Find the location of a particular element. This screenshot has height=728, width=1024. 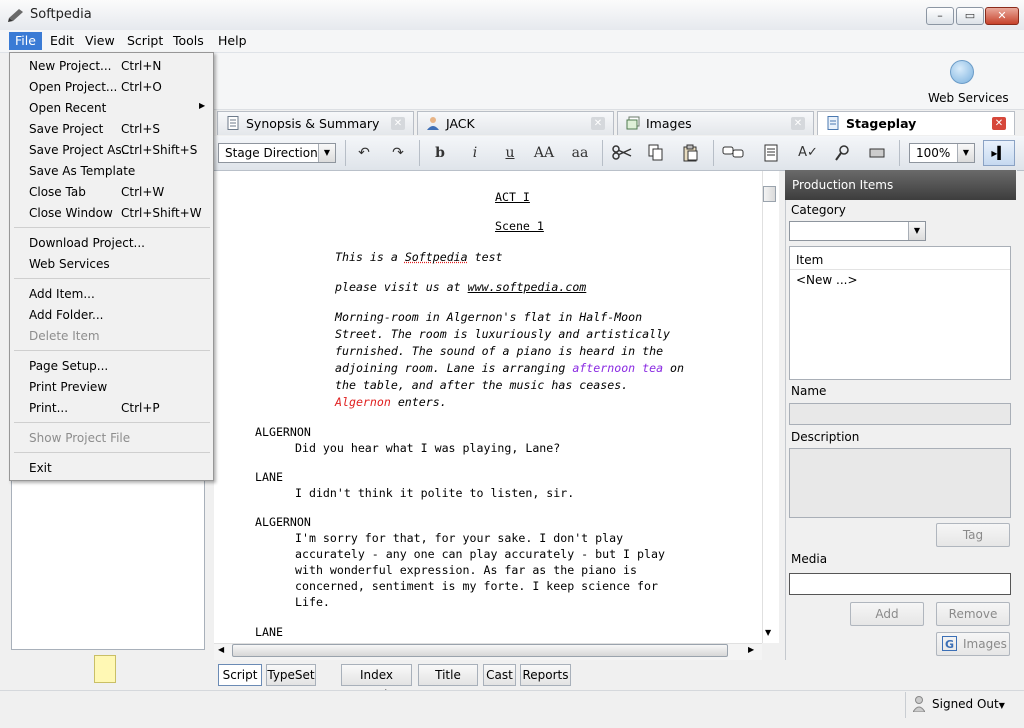

element-type-select: Stage Direction ▼ is located at coordinates (277, 153).